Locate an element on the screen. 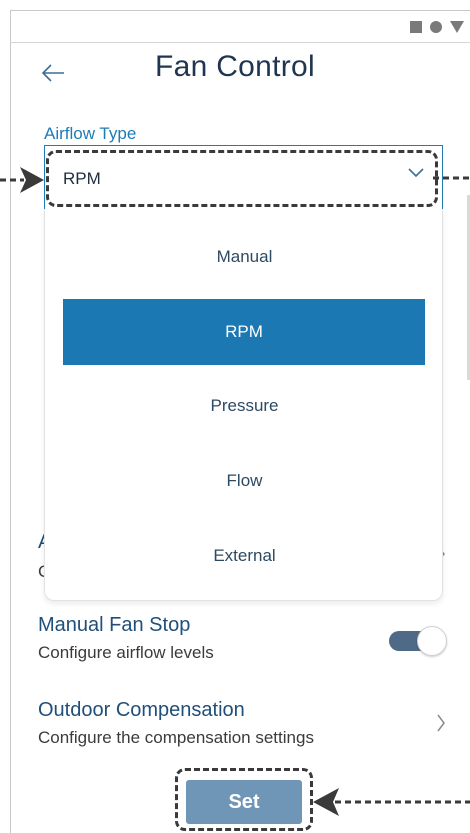  status-icons is located at coordinates (437, 27).